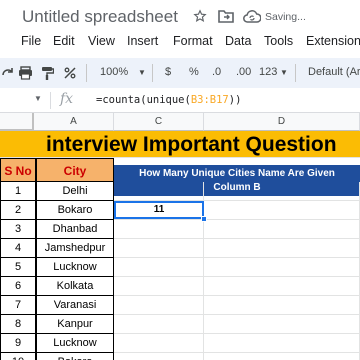 This screenshot has width=360, height=360. Describe the element at coordinates (31, 41) in the screenshot. I see `menu-file: File` at that location.